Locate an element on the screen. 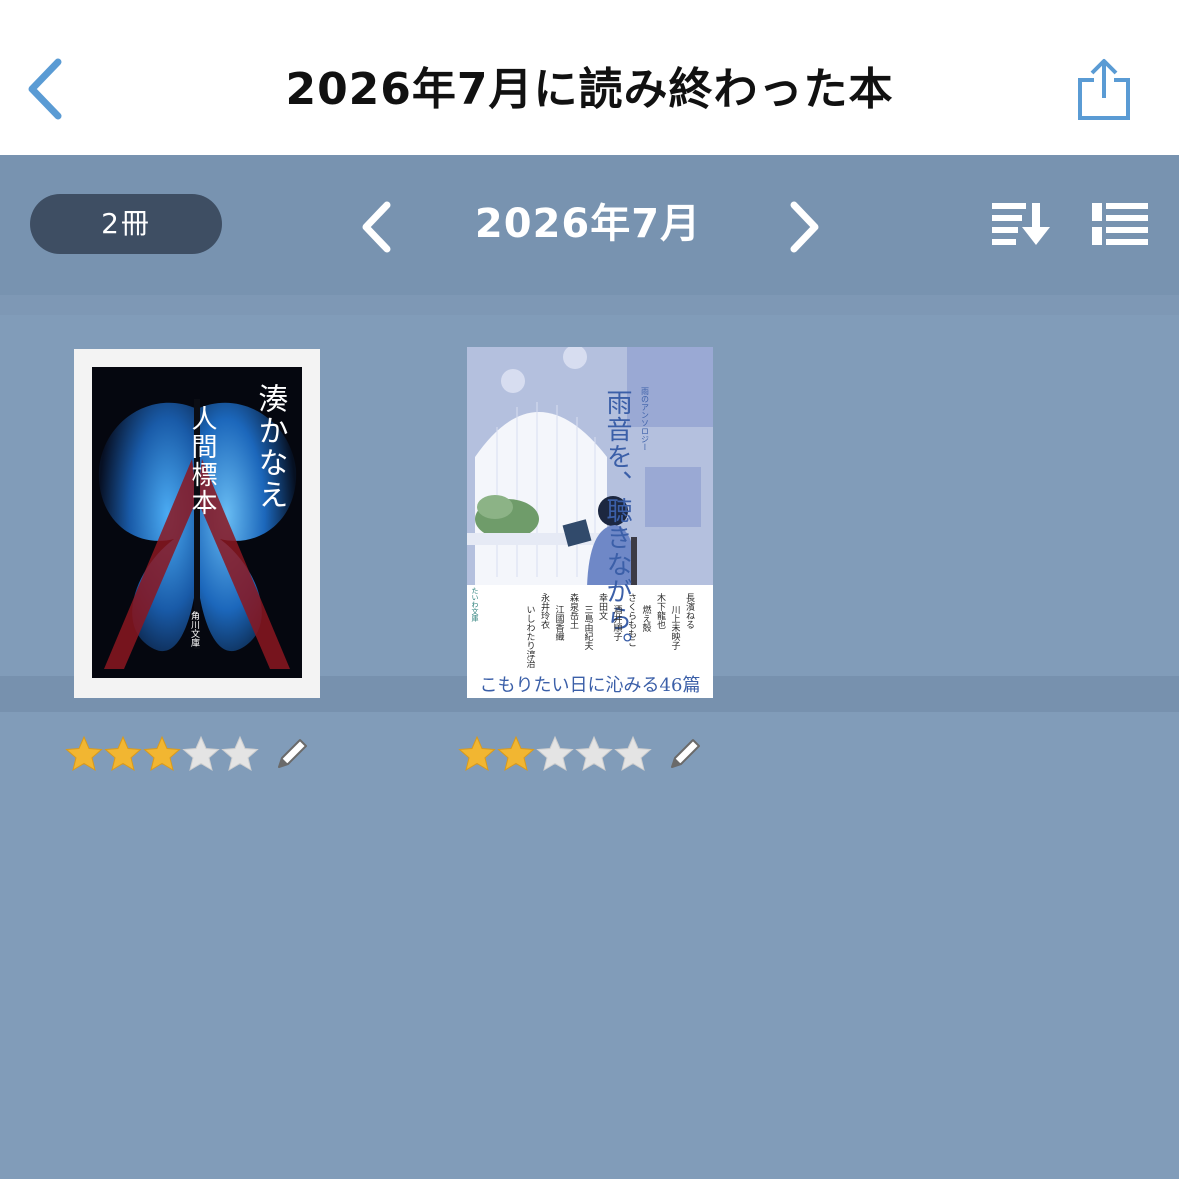  book-cover-title: 人間標本 is located at coordinates (202, 461).